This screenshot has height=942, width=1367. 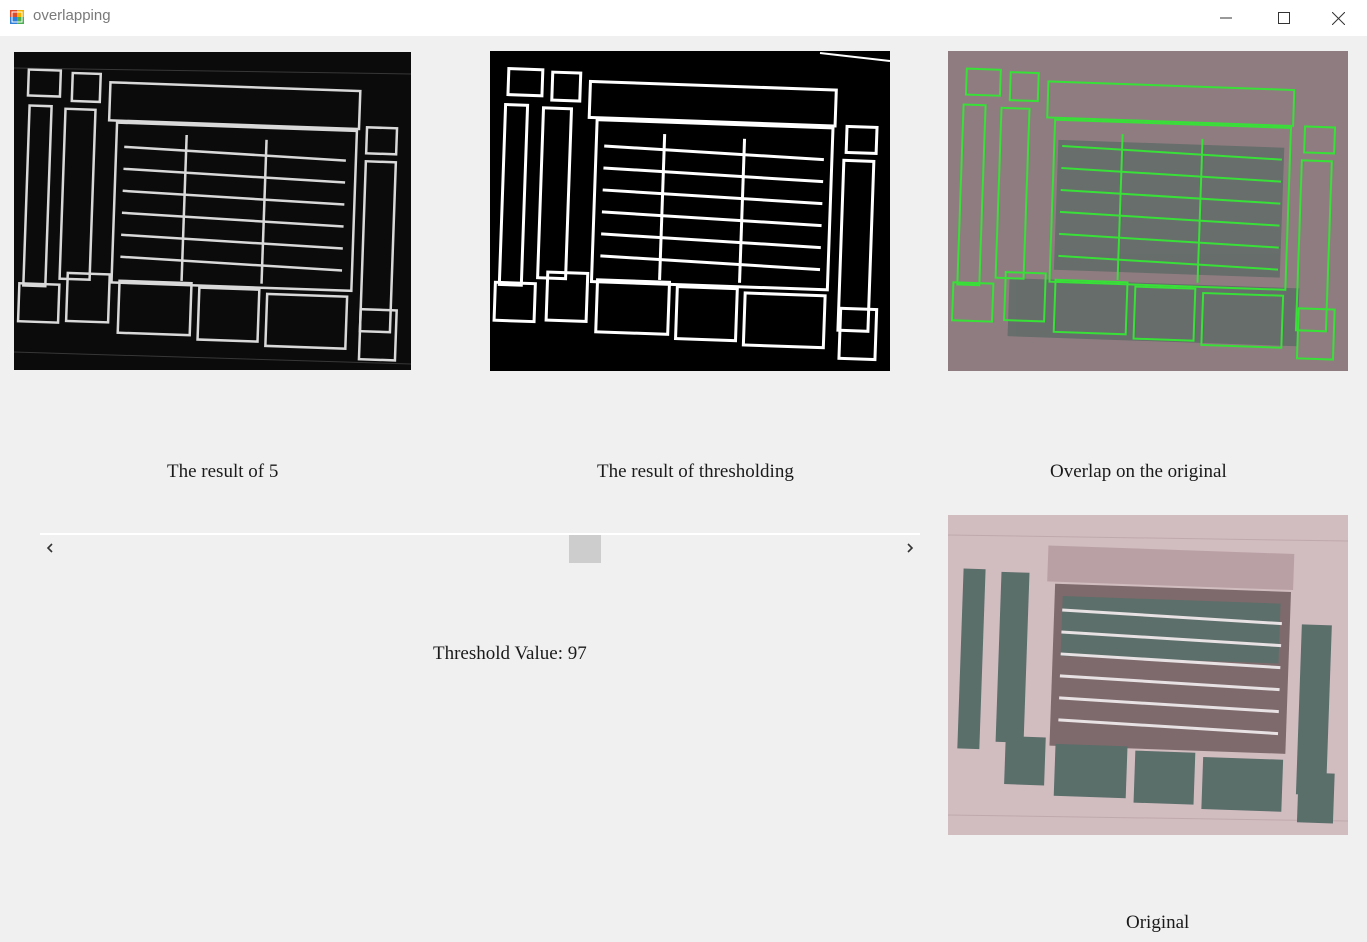 I want to click on chevron-left-icon, so click(x=49, y=548).